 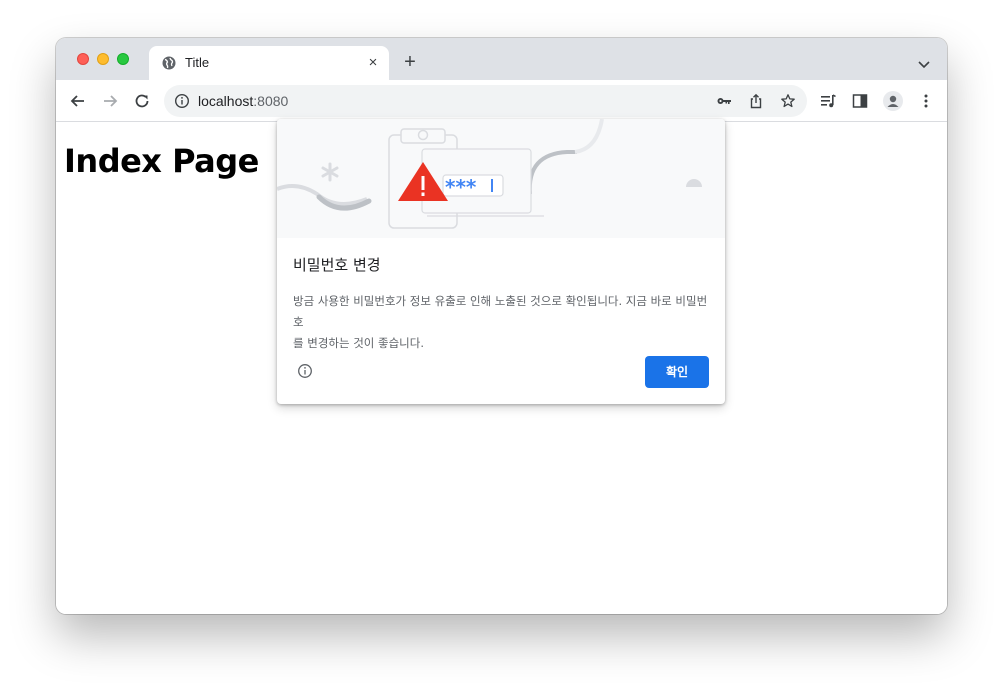 What do you see at coordinates (756, 101) in the screenshot?
I see `share-icon` at bounding box center [756, 101].